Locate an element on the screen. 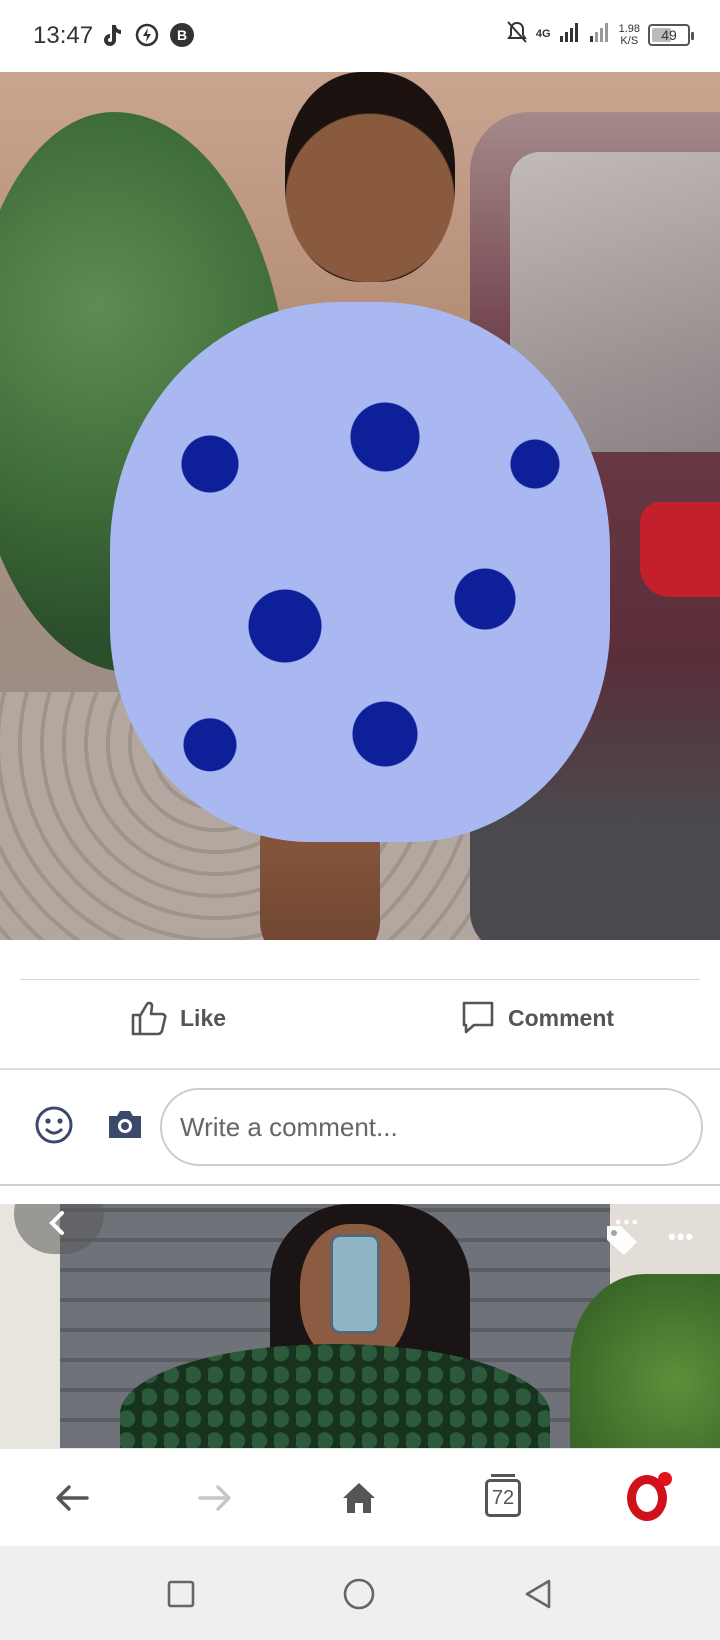 The height and width of the screenshot is (1640, 720). home-icon is located at coordinates (359, 1498).